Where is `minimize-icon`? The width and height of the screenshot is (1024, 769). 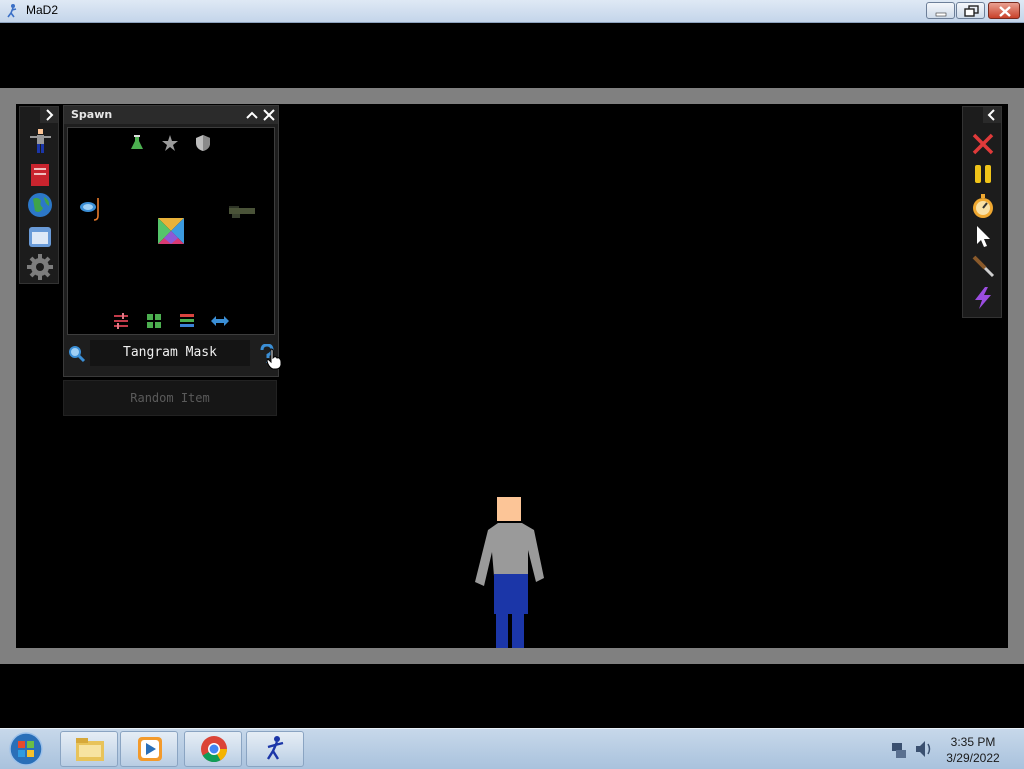
minimize-icon is located at coordinates (941, 14).